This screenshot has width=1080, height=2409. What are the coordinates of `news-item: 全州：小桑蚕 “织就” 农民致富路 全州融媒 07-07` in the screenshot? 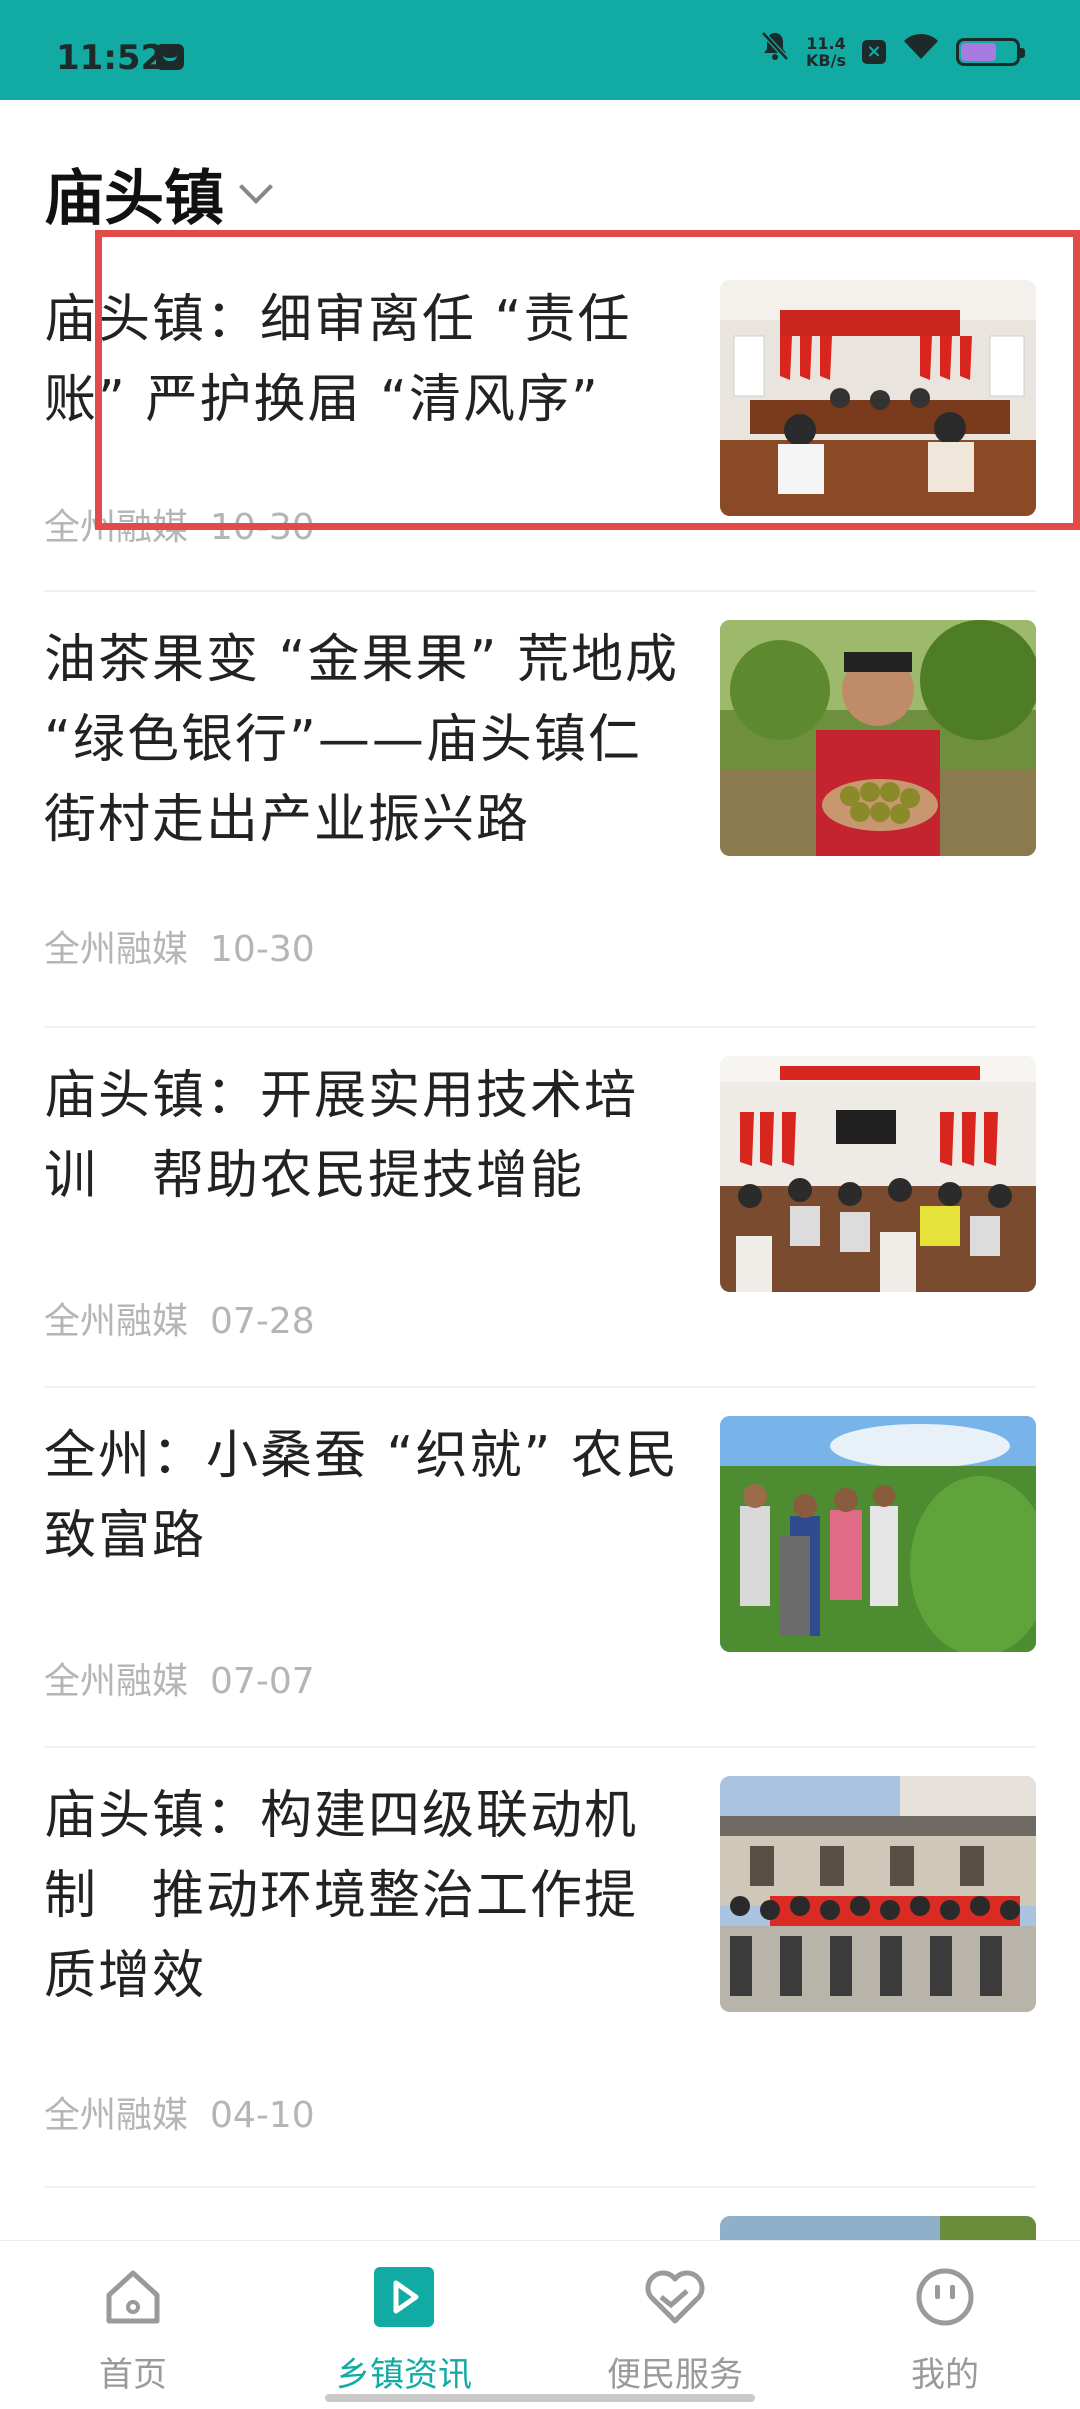 It's located at (540, 1566).